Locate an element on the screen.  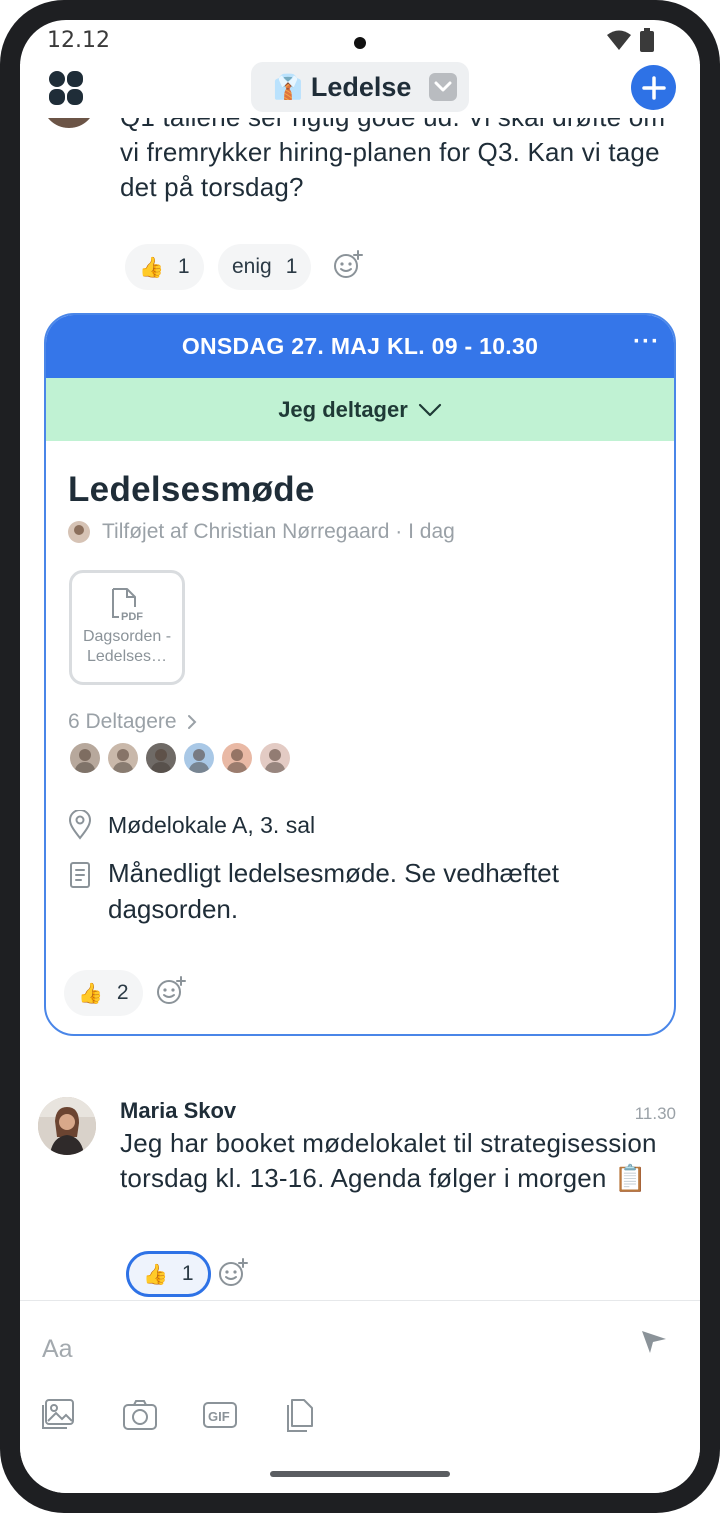
plus-icon is located at coordinates (653, 87).